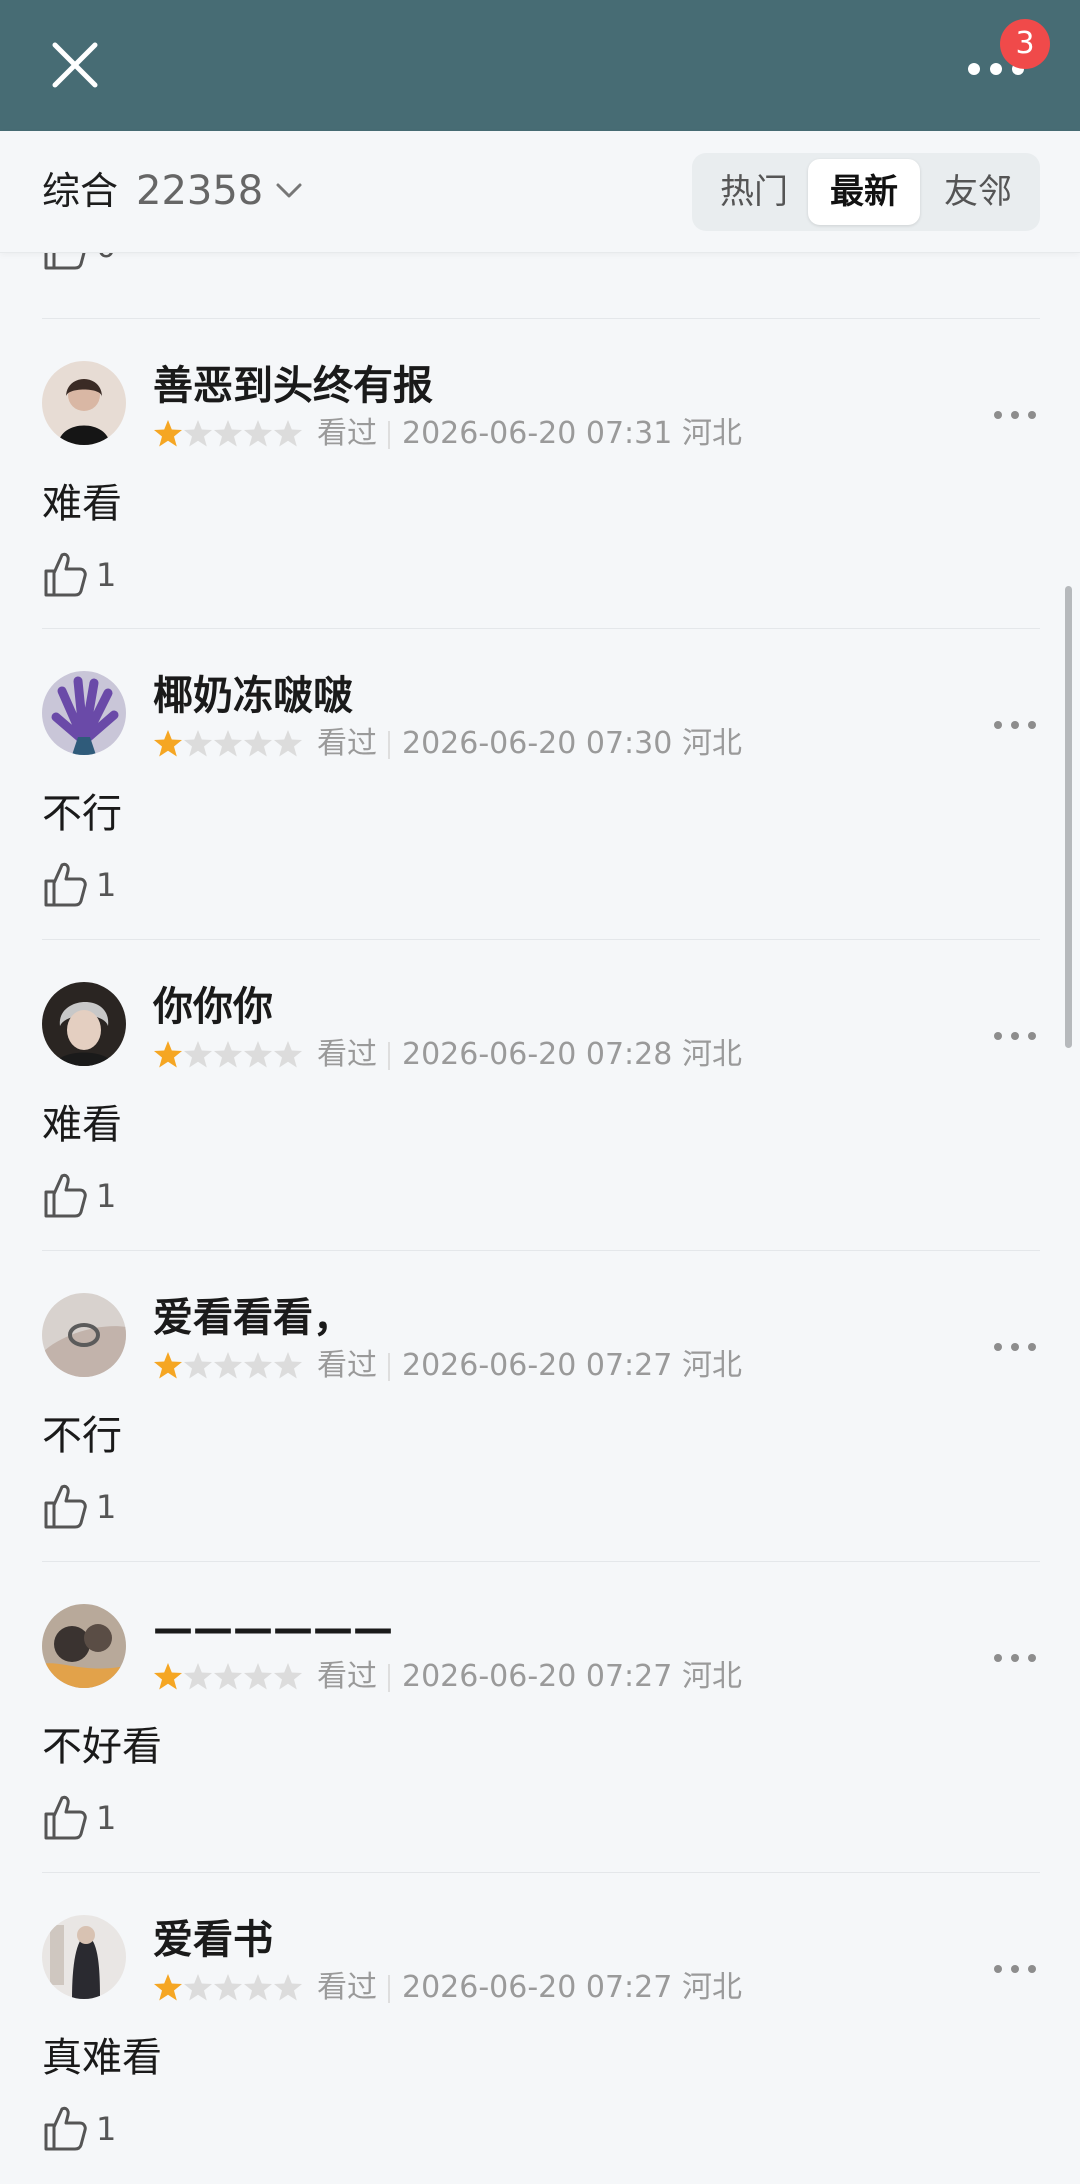 The image size is (1080, 2184). What do you see at coordinates (540, 1718) in the screenshot?
I see `comment-item: —————— 看过 2026-06-20 07:27 河北 不好看 1` at bounding box center [540, 1718].